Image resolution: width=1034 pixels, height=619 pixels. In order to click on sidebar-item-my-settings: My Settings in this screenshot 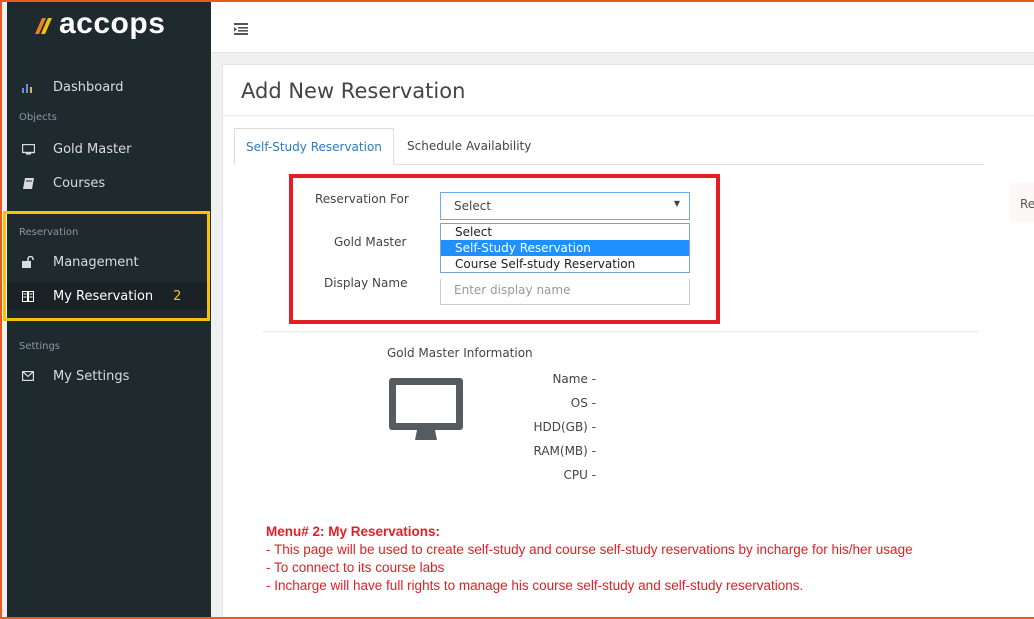, I will do `click(109, 376)`.